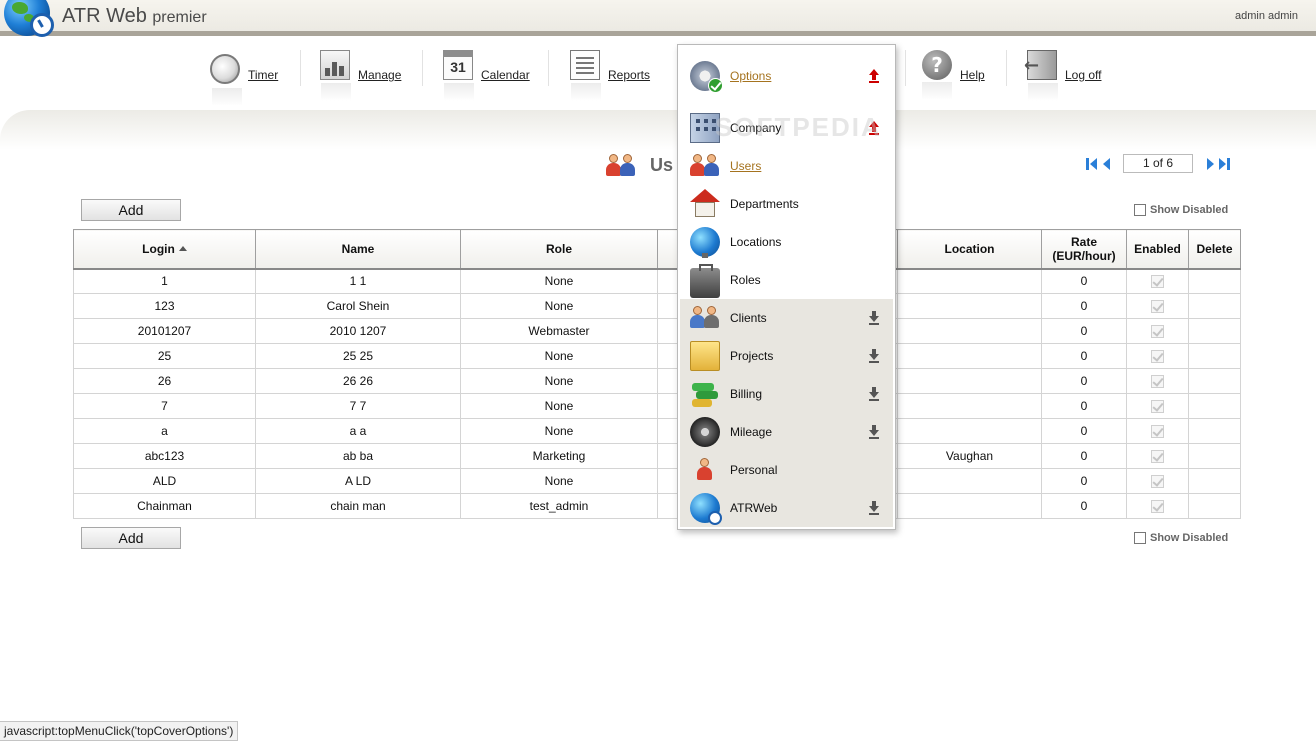 The image size is (1316, 741). I want to click on nav-help: ? Help, so click(953, 76).